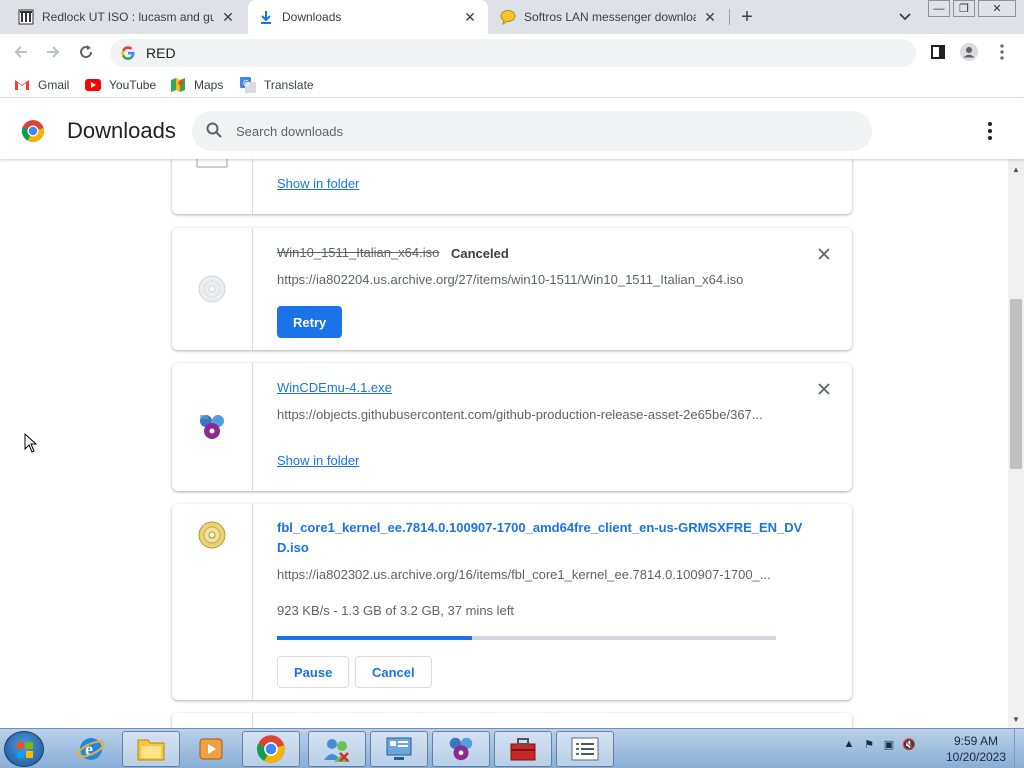 Image resolution: width=1024 pixels, height=768 pixels. I want to click on bookmark-label: YouTube, so click(133, 85).